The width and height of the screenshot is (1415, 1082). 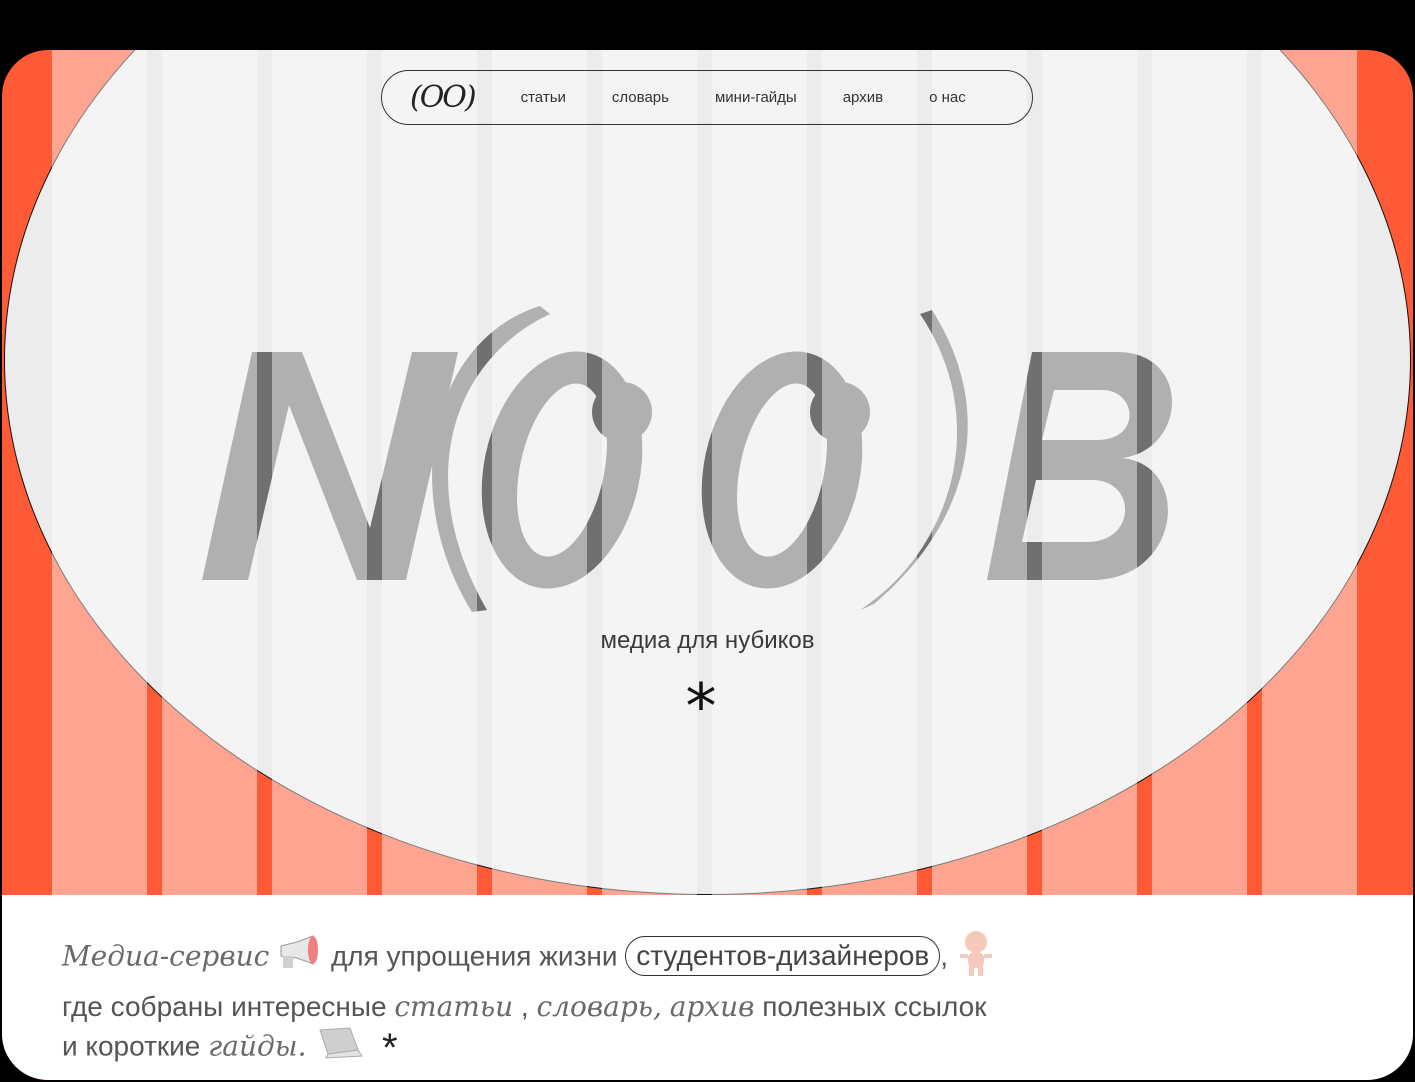 I want to click on desc-part4: полезных ссылок, so click(x=874, y=1006).